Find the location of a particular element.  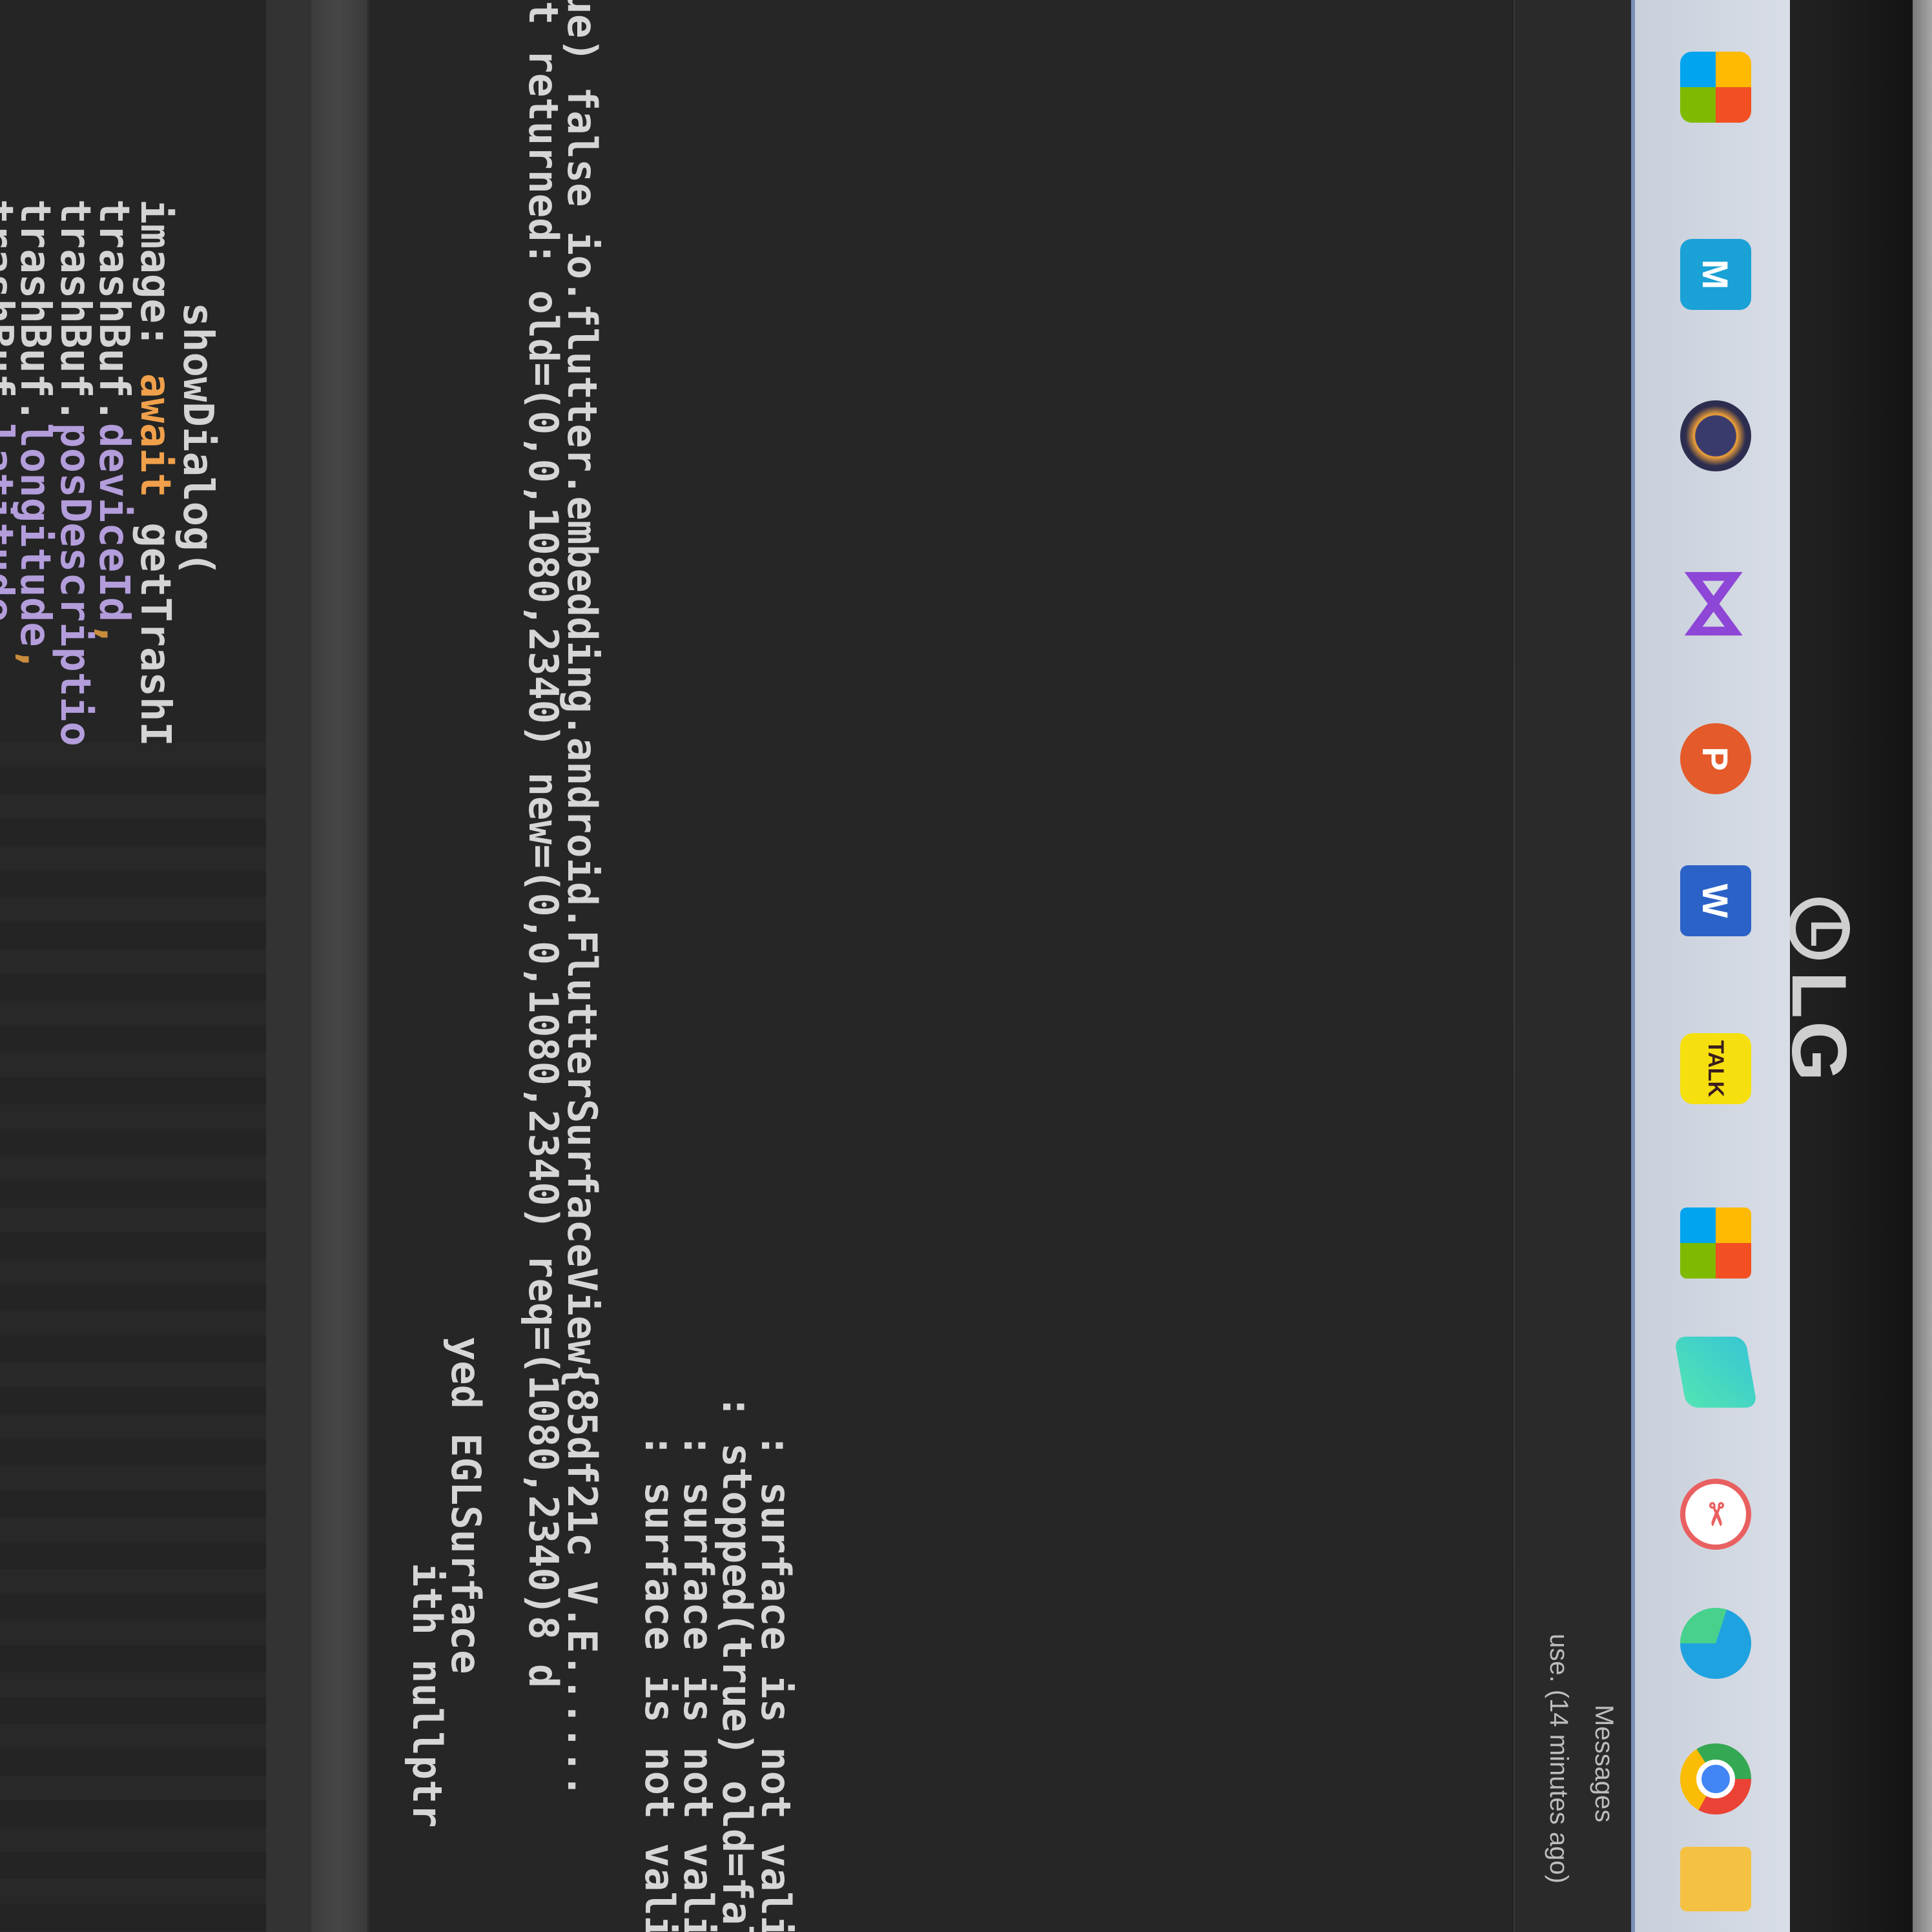

snipping-tool-icon: ✂ is located at coordinates (1715, 1514).